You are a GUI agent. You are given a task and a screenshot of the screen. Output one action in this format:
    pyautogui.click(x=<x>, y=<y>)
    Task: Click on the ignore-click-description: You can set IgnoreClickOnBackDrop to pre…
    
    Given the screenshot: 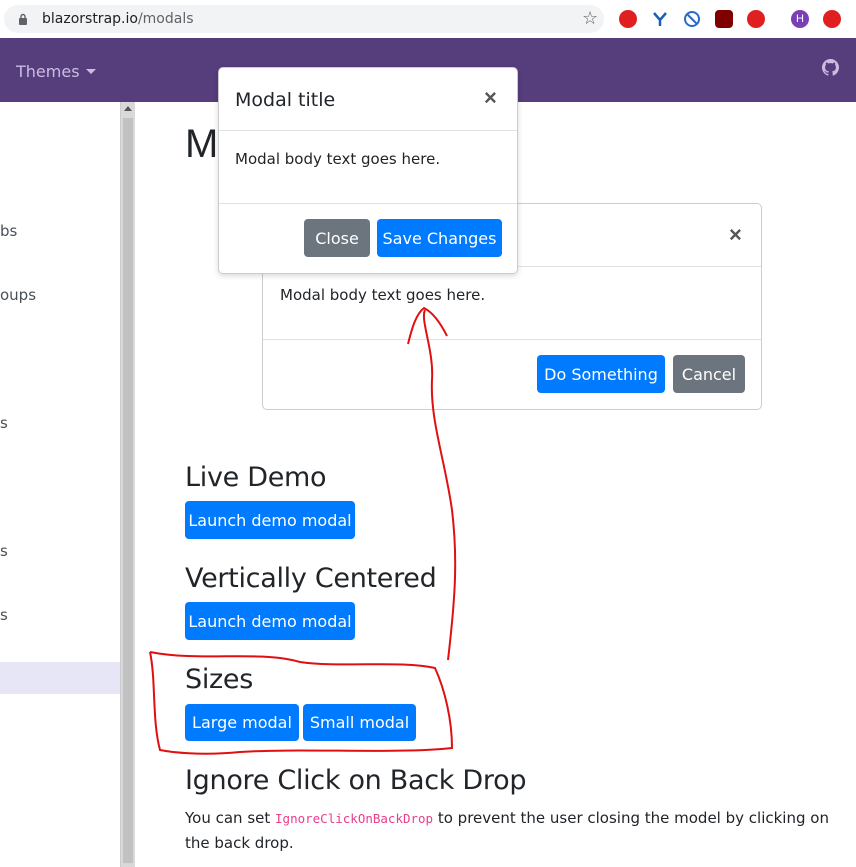 What is the action you would take?
    pyautogui.click(x=507, y=830)
    